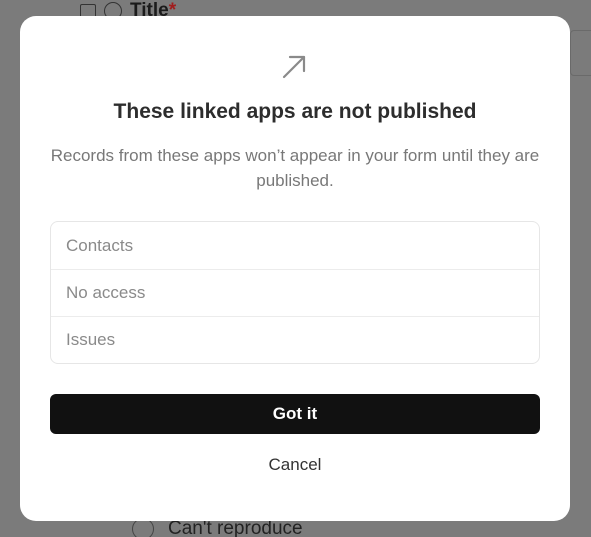 The height and width of the screenshot is (537, 591). What do you see at coordinates (295, 414) in the screenshot?
I see `got-it-button: Got it` at bounding box center [295, 414].